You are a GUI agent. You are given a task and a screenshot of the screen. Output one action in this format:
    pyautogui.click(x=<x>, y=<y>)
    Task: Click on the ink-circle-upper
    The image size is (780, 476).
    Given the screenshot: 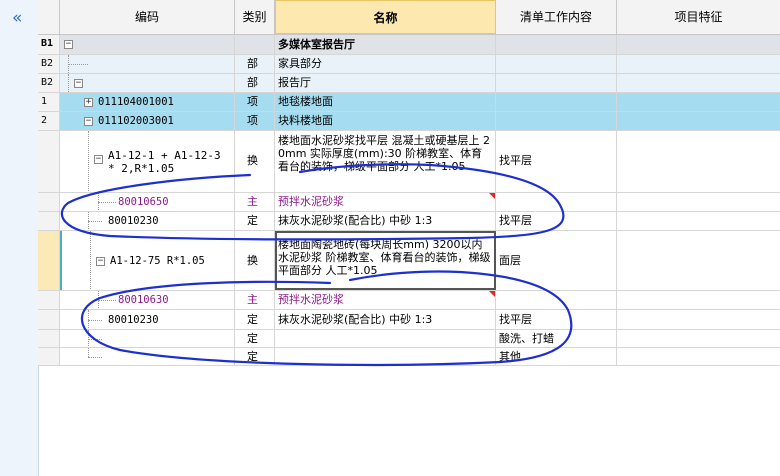 What is the action you would take?
    pyautogui.click(x=312, y=202)
    